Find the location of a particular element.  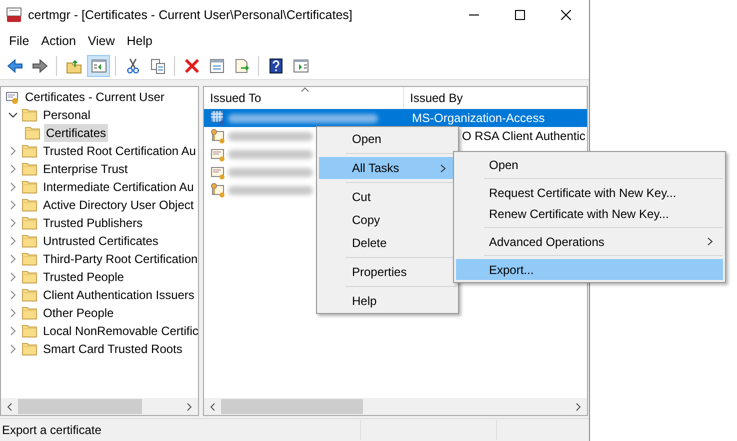

tree-item: Personal is located at coordinates (66, 115).